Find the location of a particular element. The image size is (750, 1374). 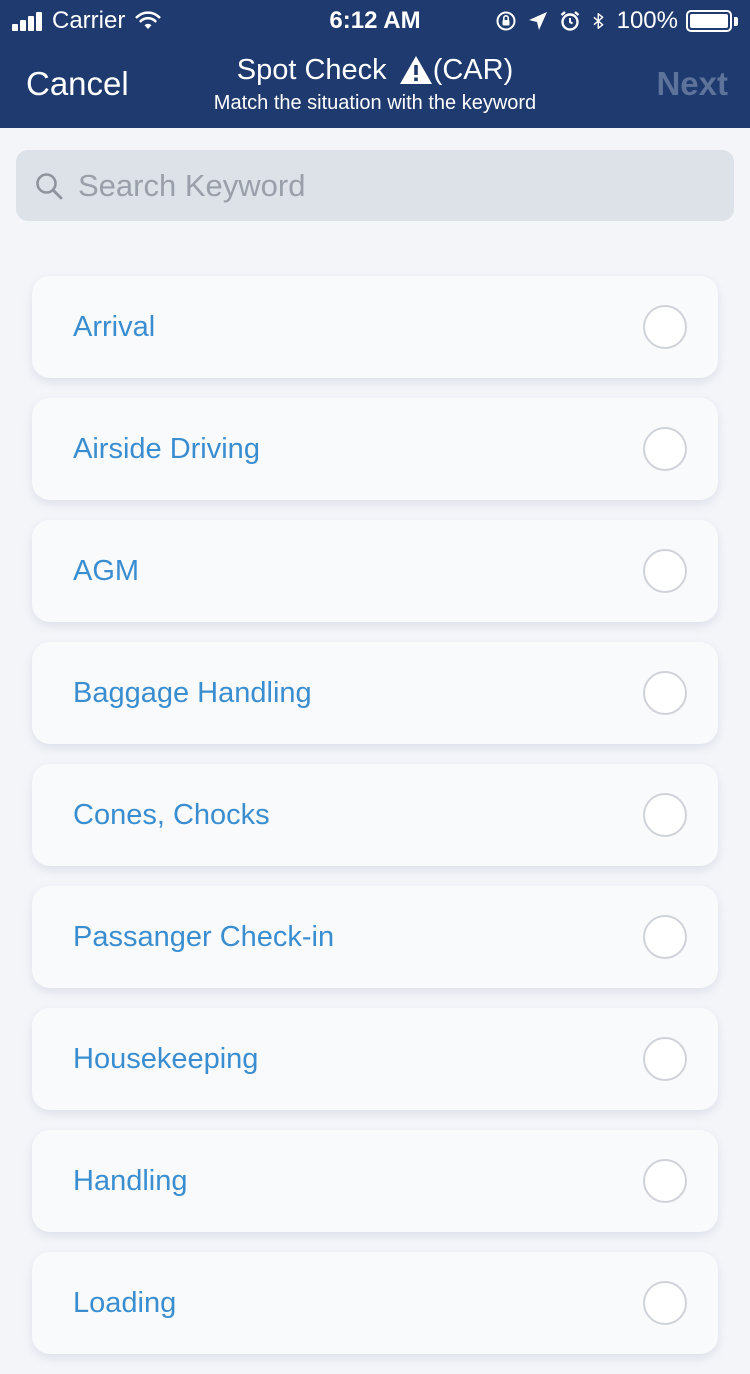

list-item-label: Handling is located at coordinates (130, 1180).